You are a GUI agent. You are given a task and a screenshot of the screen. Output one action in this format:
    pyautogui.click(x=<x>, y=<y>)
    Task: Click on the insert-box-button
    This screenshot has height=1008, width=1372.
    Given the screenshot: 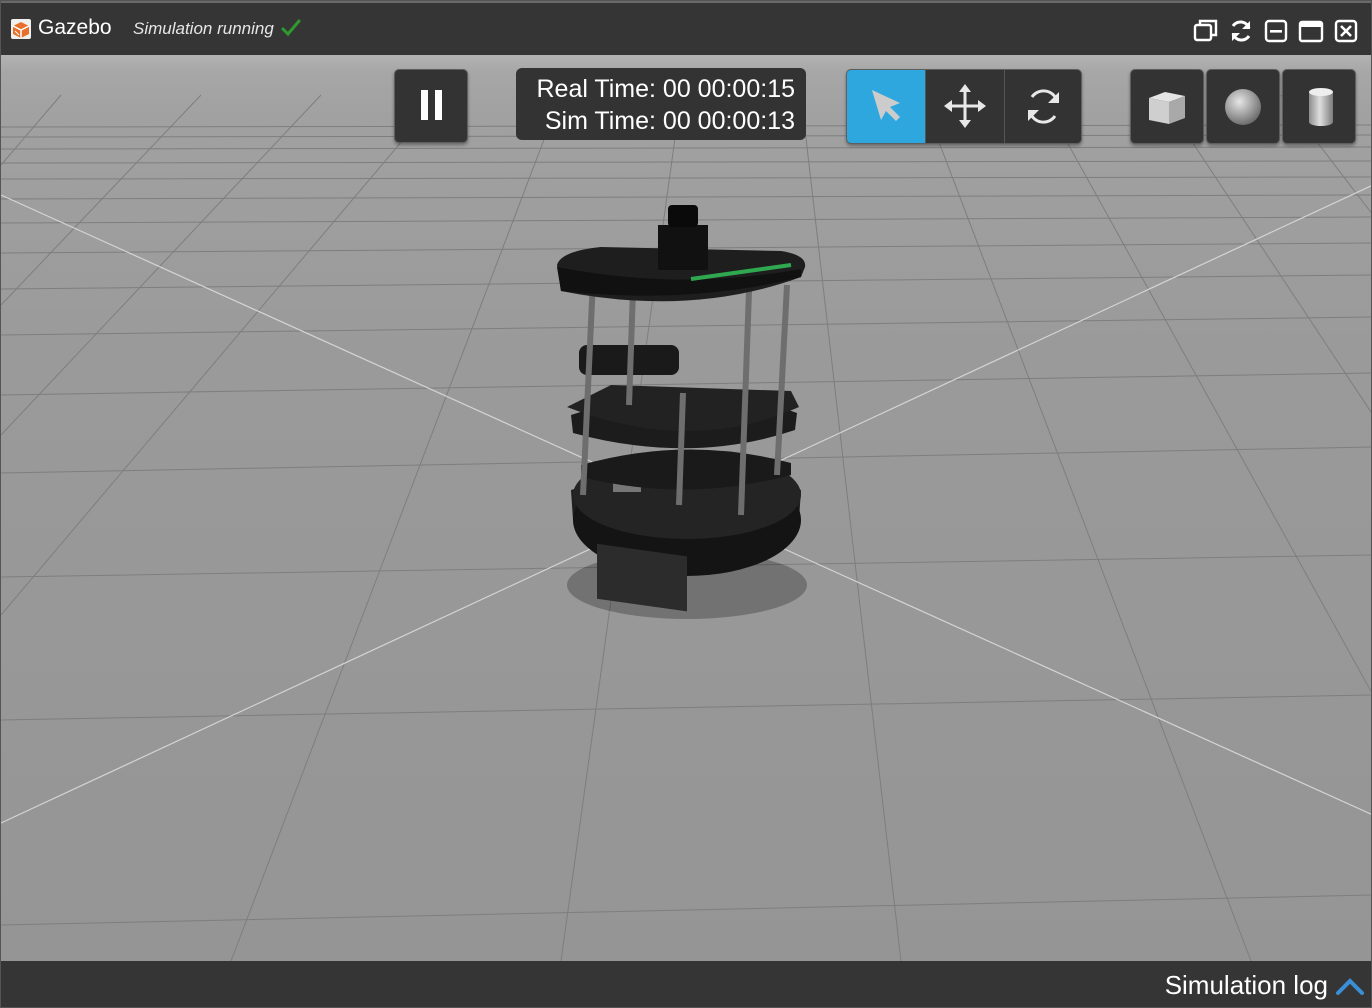 What is the action you would take?
    pyautogui.click(x=1167, y=106)
    